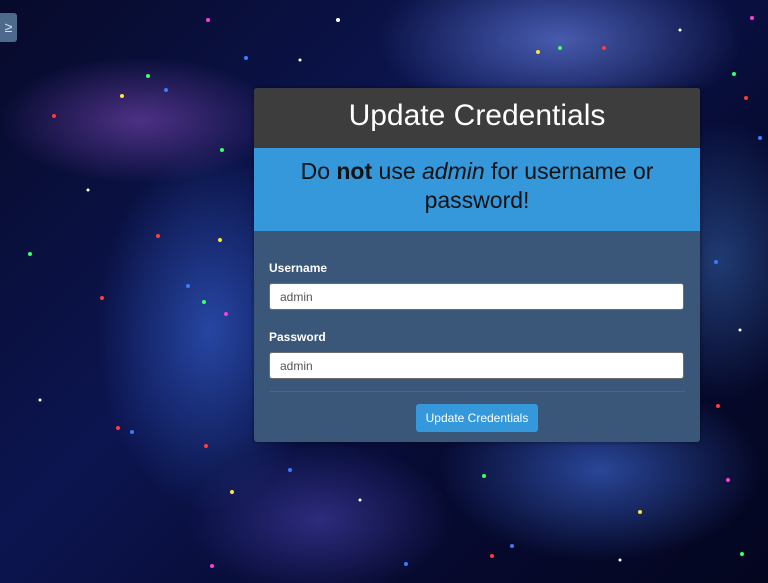 Image resolution: width=768 pixels, height=583 pixels. Describe the element at coordinates (476, 296) in the screenshot. I see `username-input` at that location.